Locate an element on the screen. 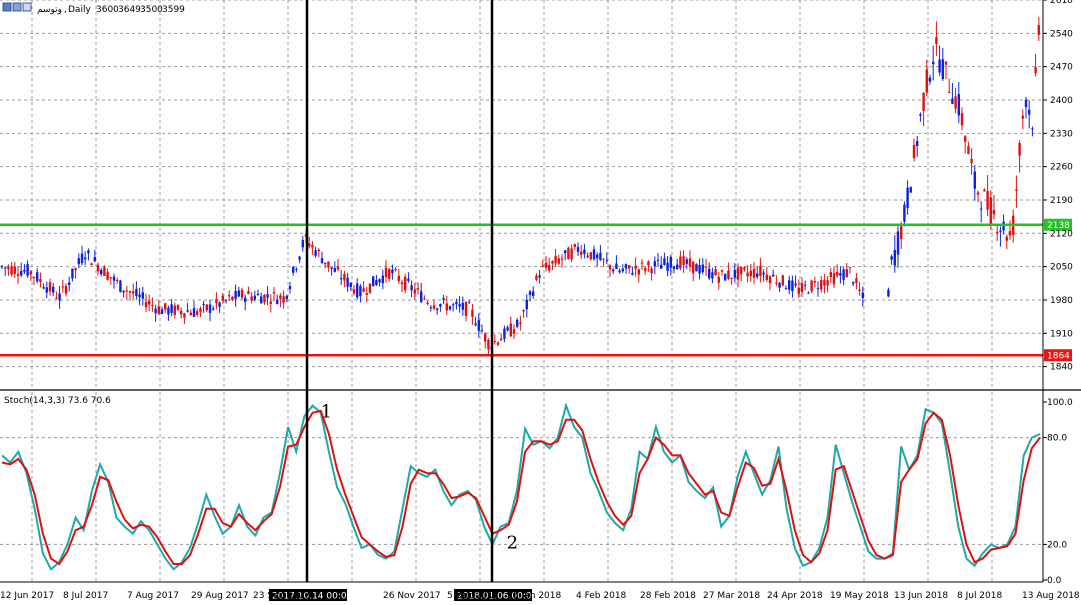  time-tick-label: 27 Mar 2018 is located at coordinates (731, 596).